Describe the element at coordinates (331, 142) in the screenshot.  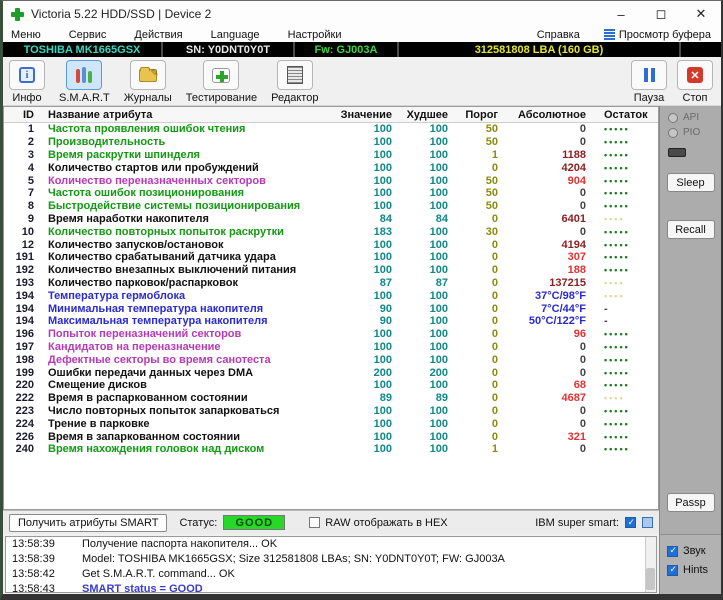
I see `table-row: 2 Производительность 100 100 50 0 •••••` at that location.